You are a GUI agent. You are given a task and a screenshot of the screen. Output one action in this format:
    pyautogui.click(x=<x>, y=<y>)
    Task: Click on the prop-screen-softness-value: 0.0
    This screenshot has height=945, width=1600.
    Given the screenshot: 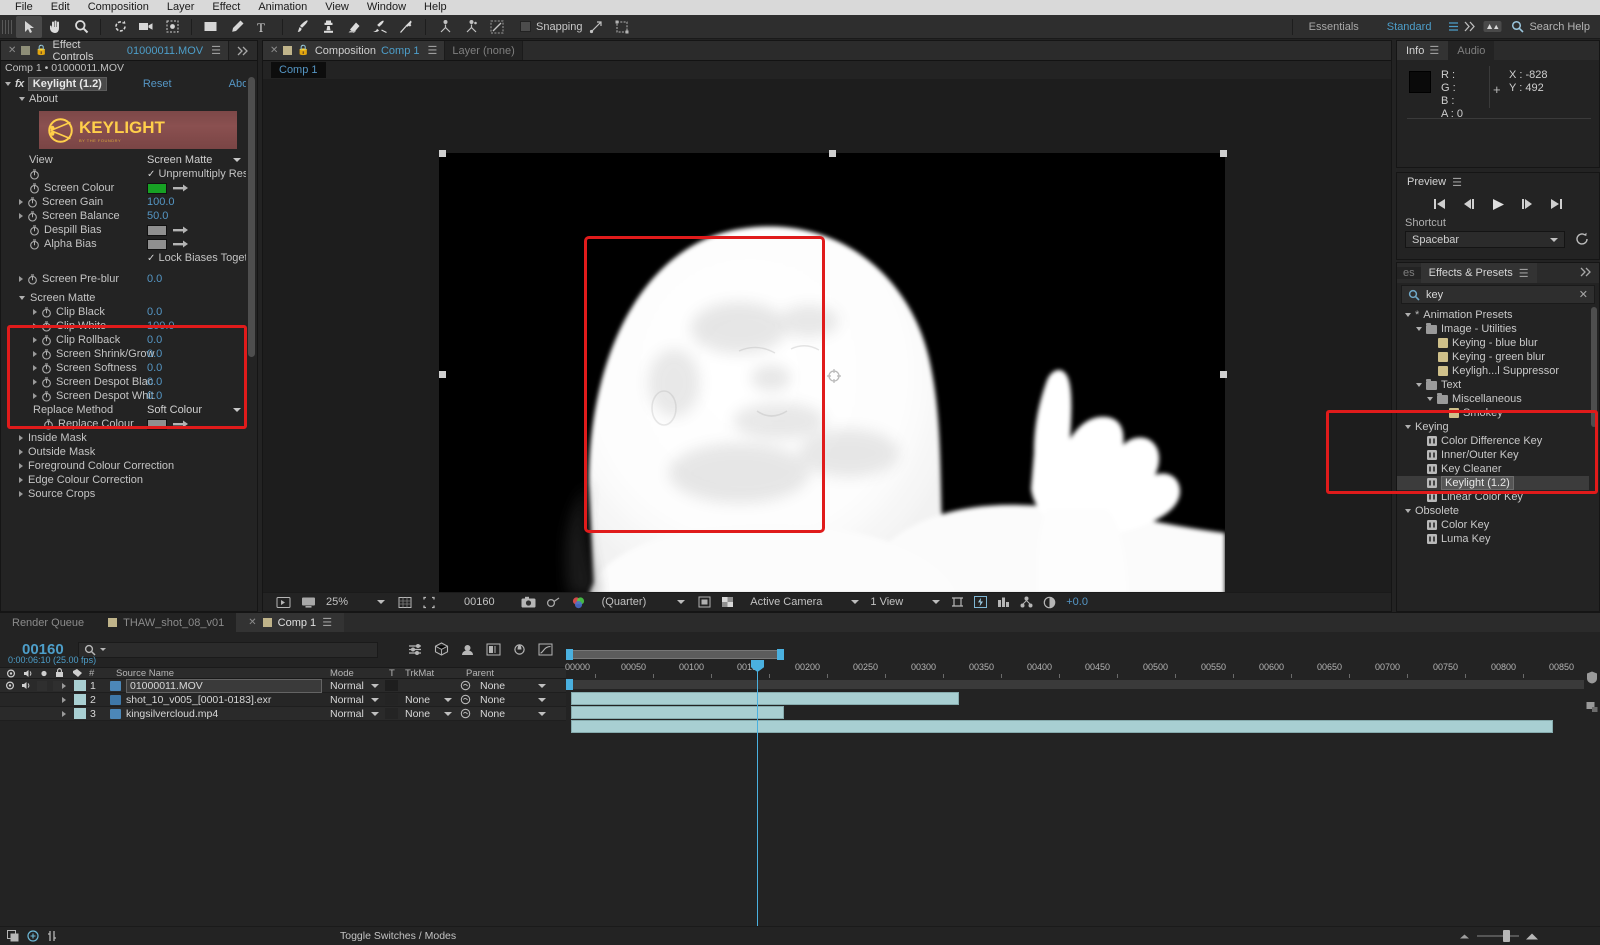 What is the action you would take?
    pyautogui.click(x=154, y=368)
    